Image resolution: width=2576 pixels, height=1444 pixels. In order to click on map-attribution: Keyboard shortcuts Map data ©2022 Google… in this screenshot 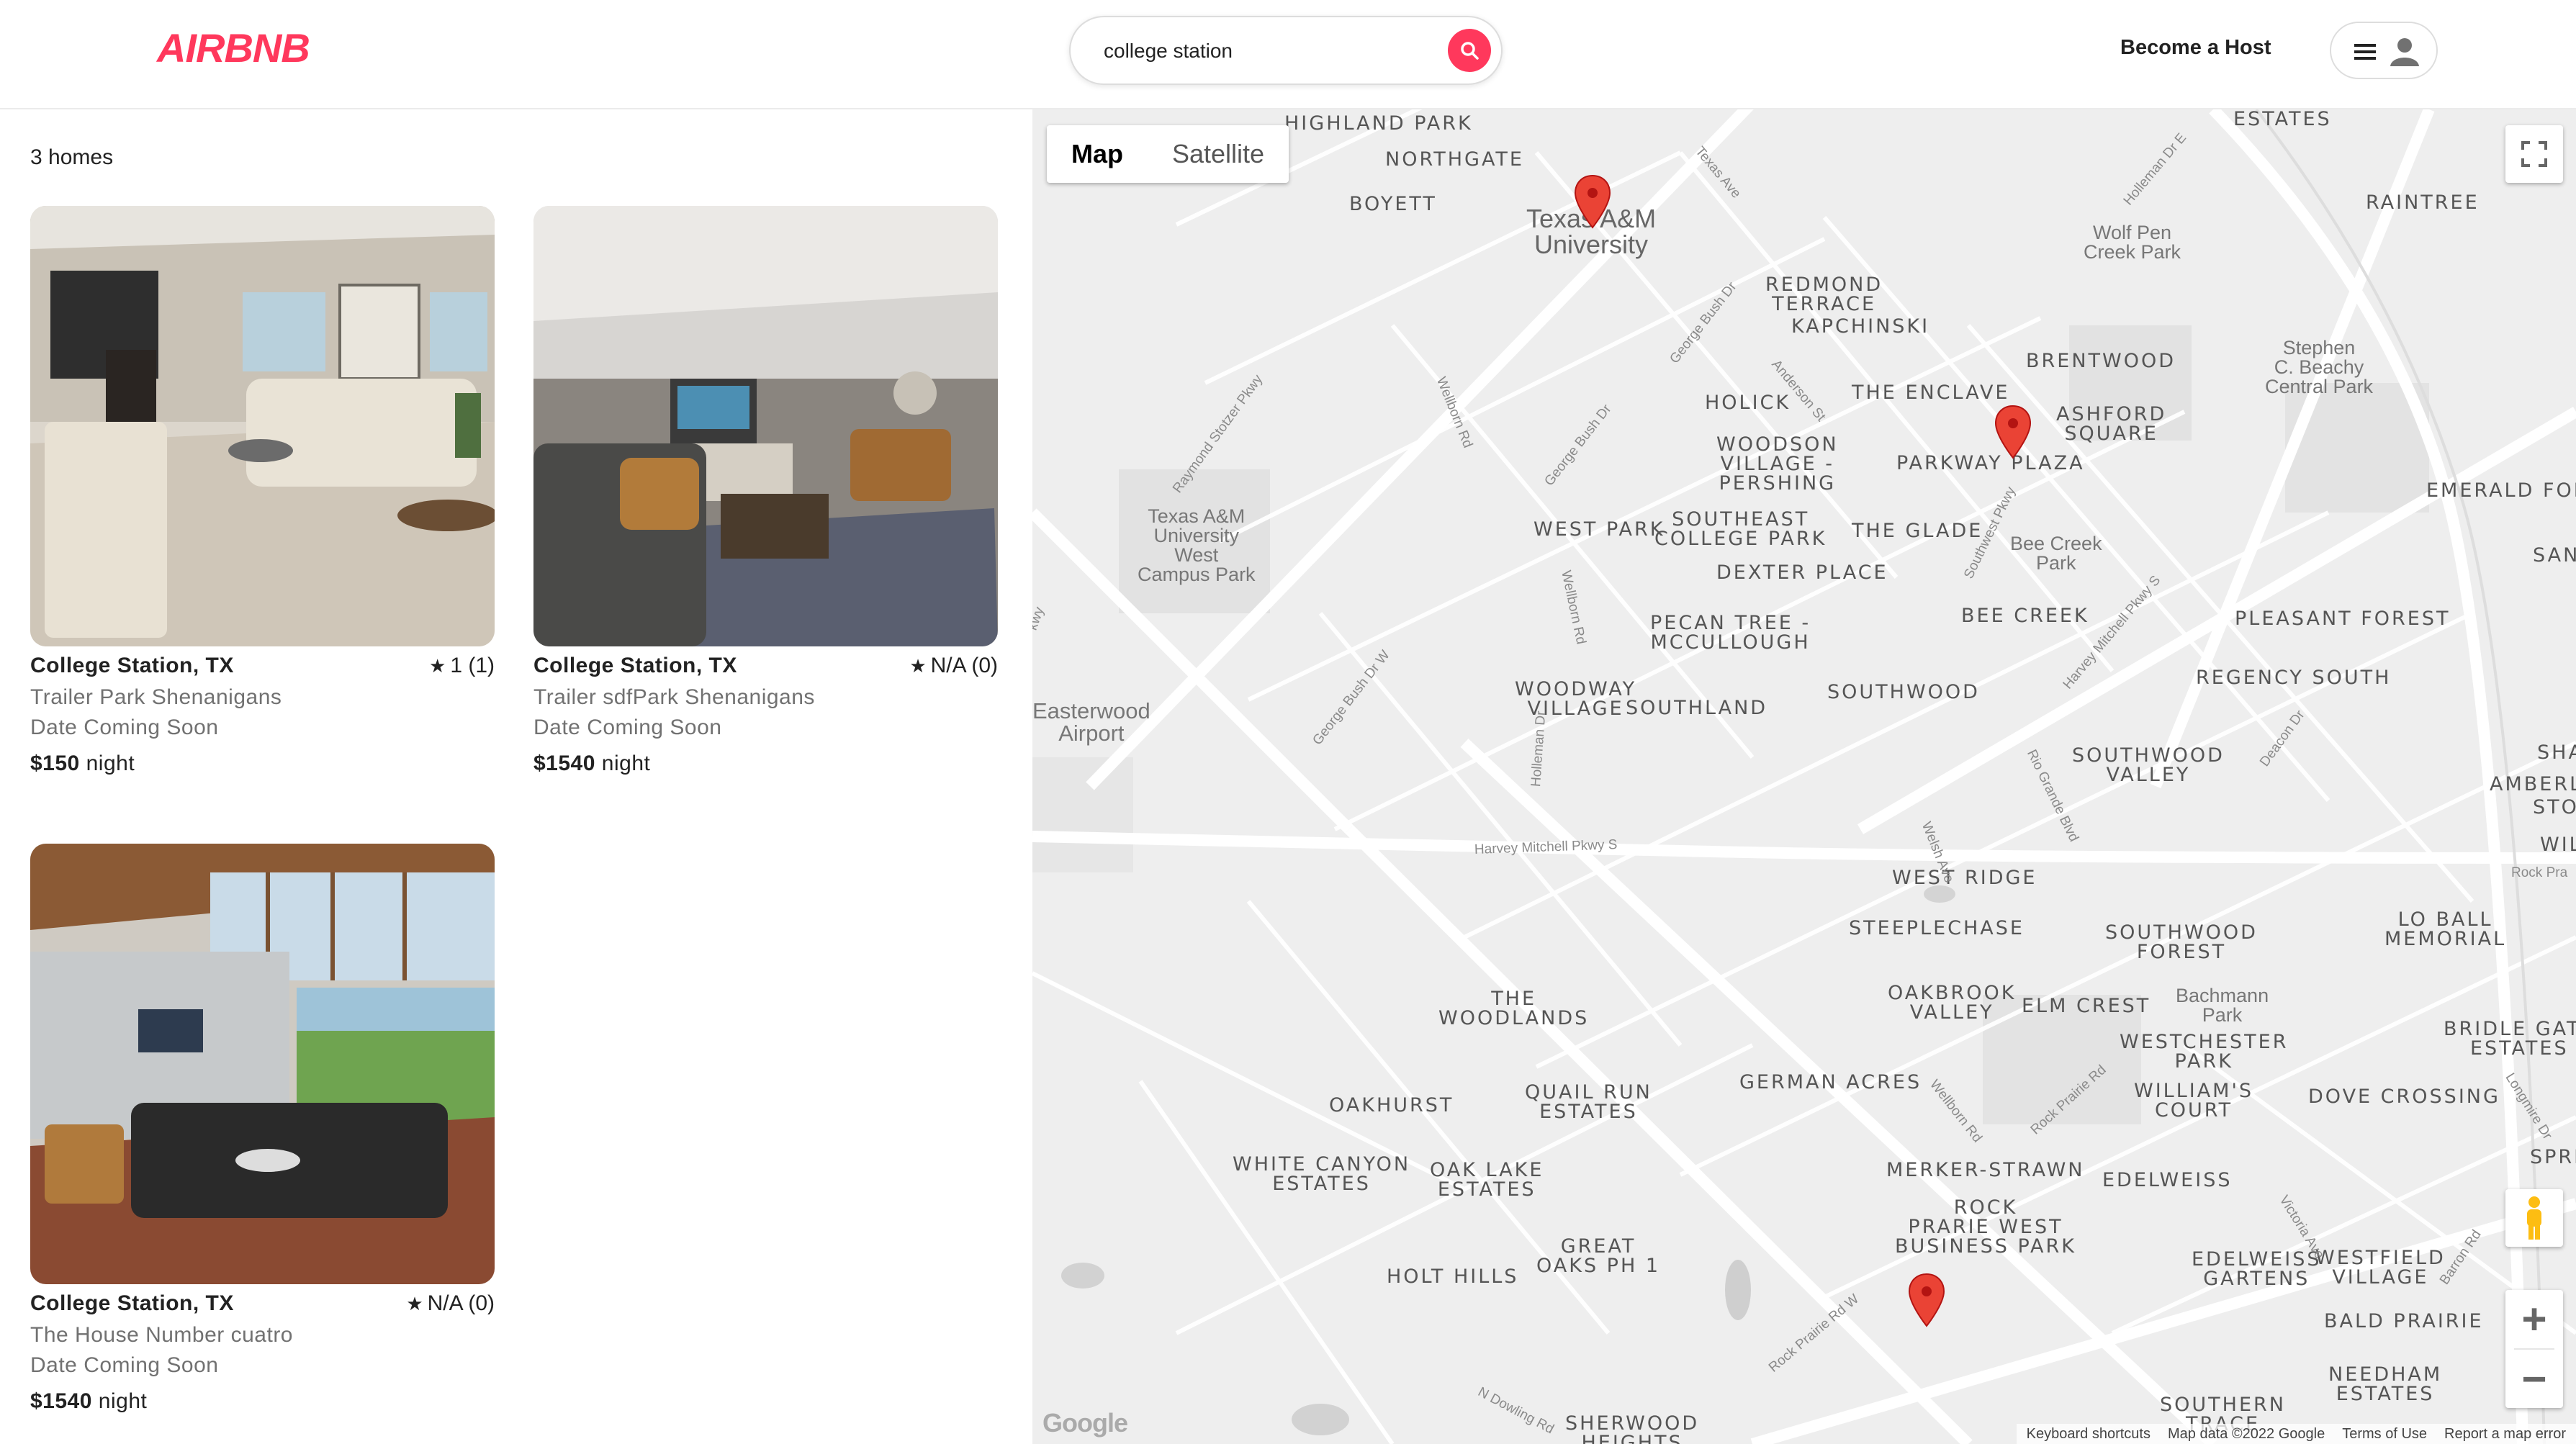, I will do `click(2296, 1434)`.